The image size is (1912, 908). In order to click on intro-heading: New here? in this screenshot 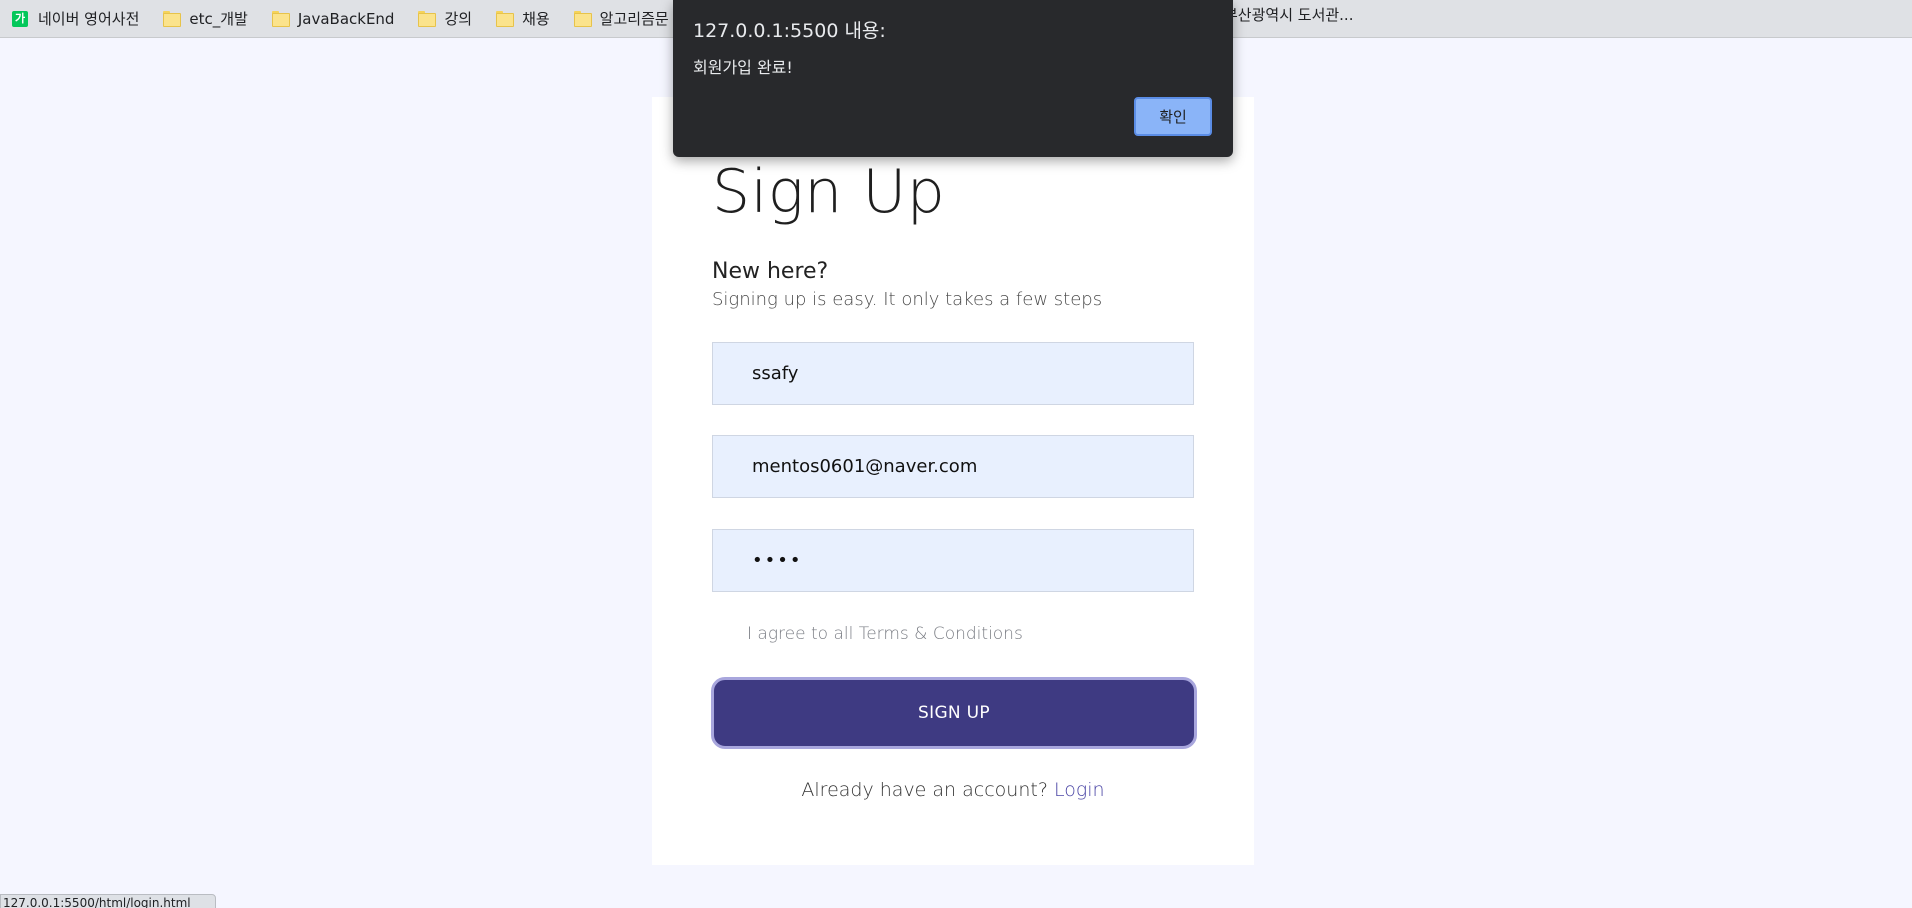, I will do `click(770, 271)`.